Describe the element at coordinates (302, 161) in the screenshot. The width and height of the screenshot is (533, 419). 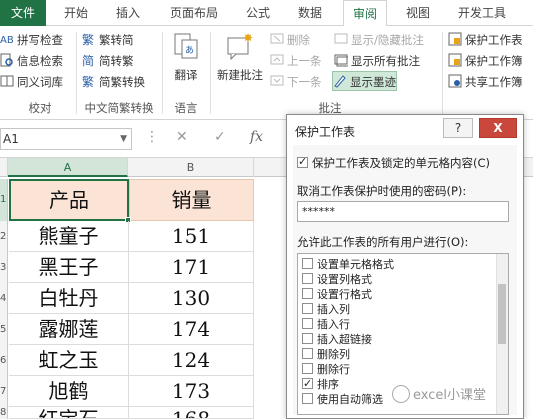
I see `checkbox-checked-icon` at that location.